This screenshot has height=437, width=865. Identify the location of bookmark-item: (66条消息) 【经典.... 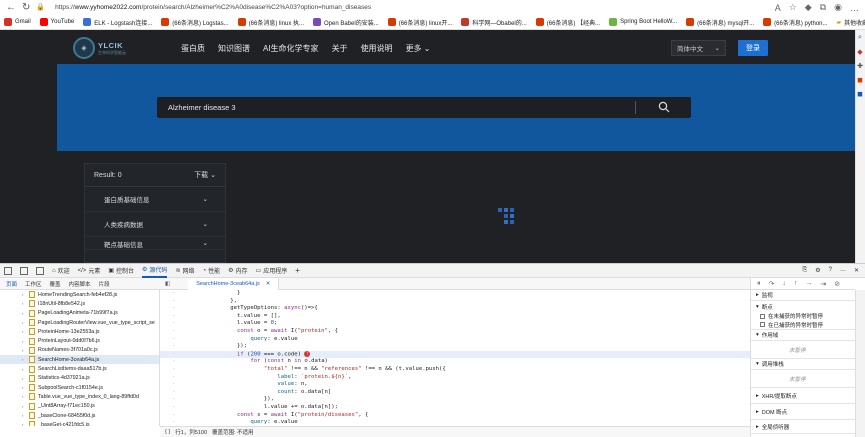
(567, 22).